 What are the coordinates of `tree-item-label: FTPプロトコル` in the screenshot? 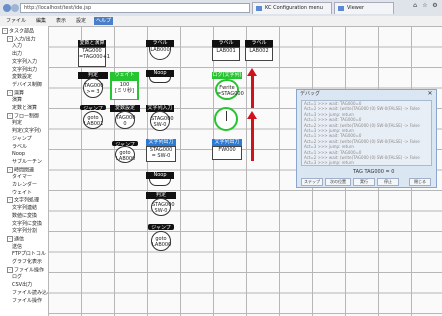 It's located at (29, 254).